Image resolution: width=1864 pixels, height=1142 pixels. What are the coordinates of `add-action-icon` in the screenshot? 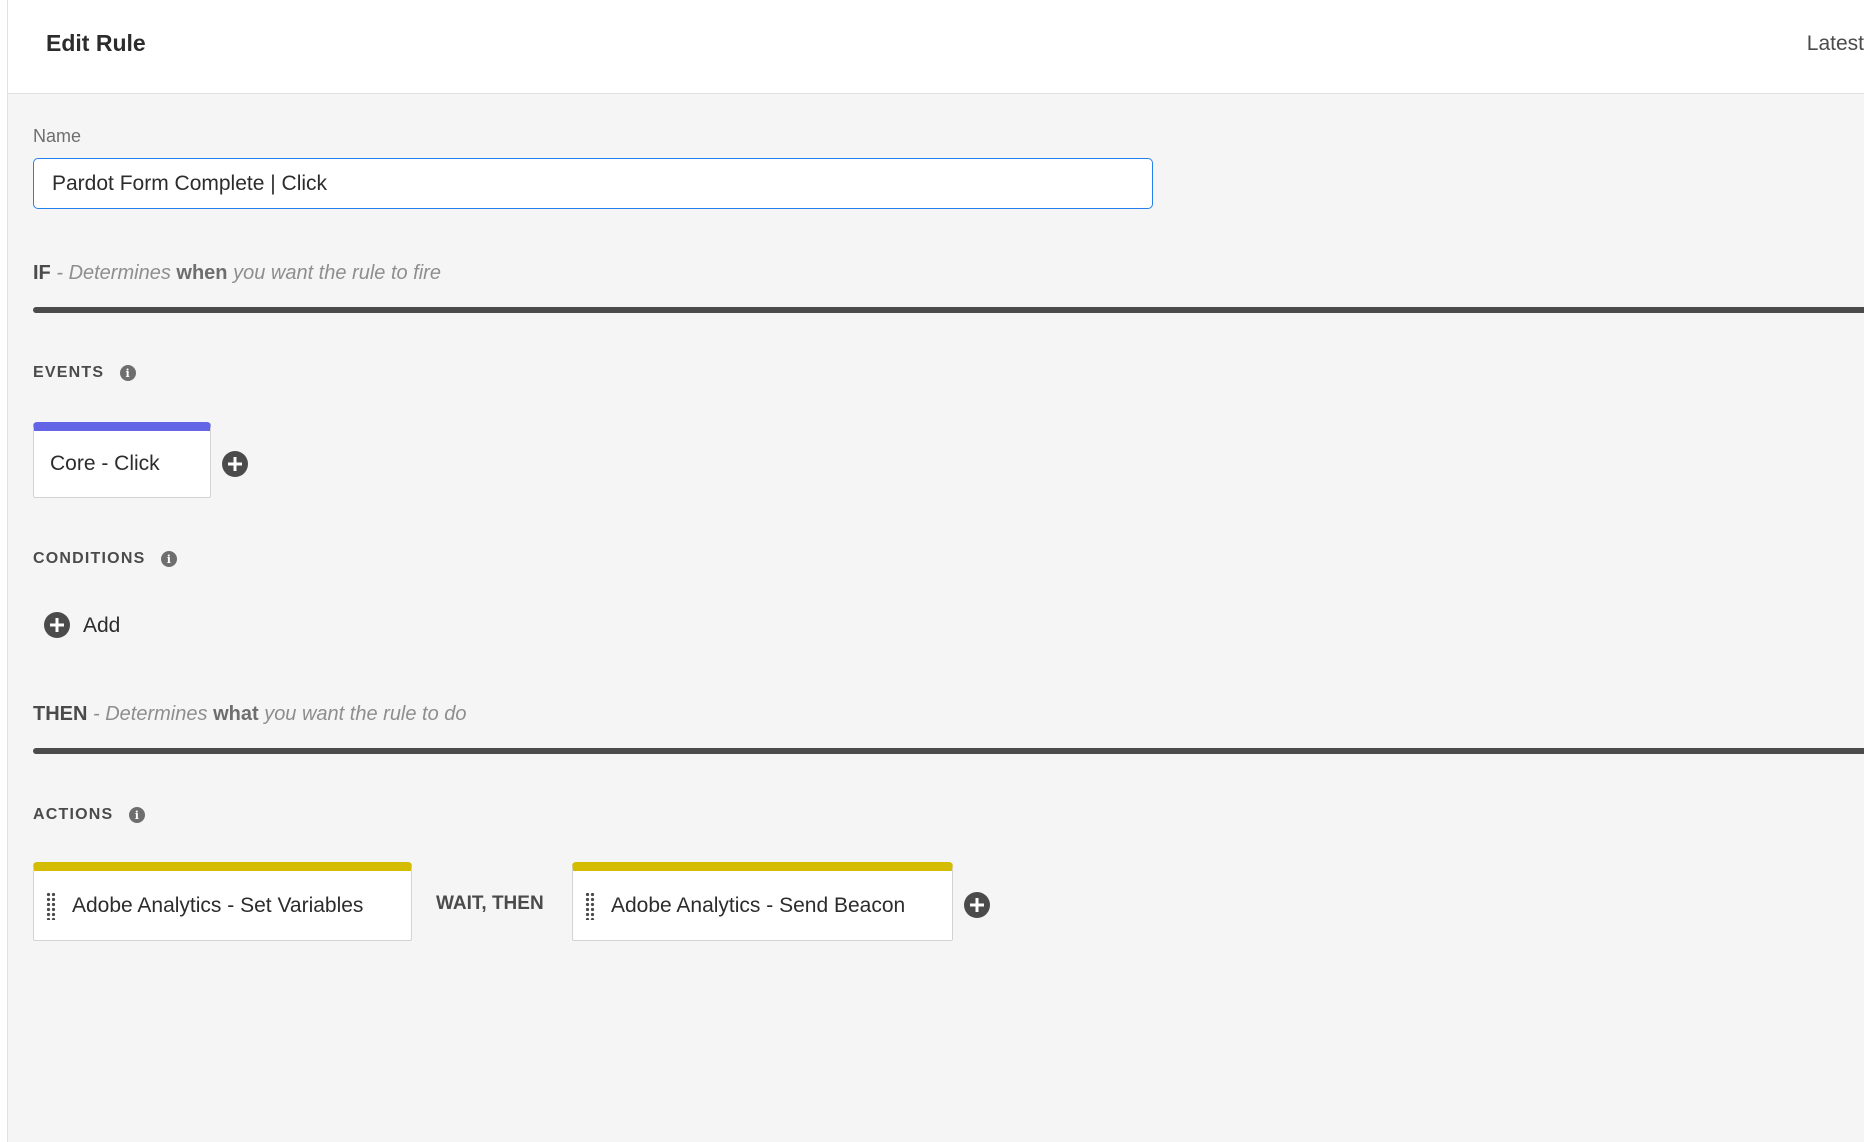 It's located at (977, 905).